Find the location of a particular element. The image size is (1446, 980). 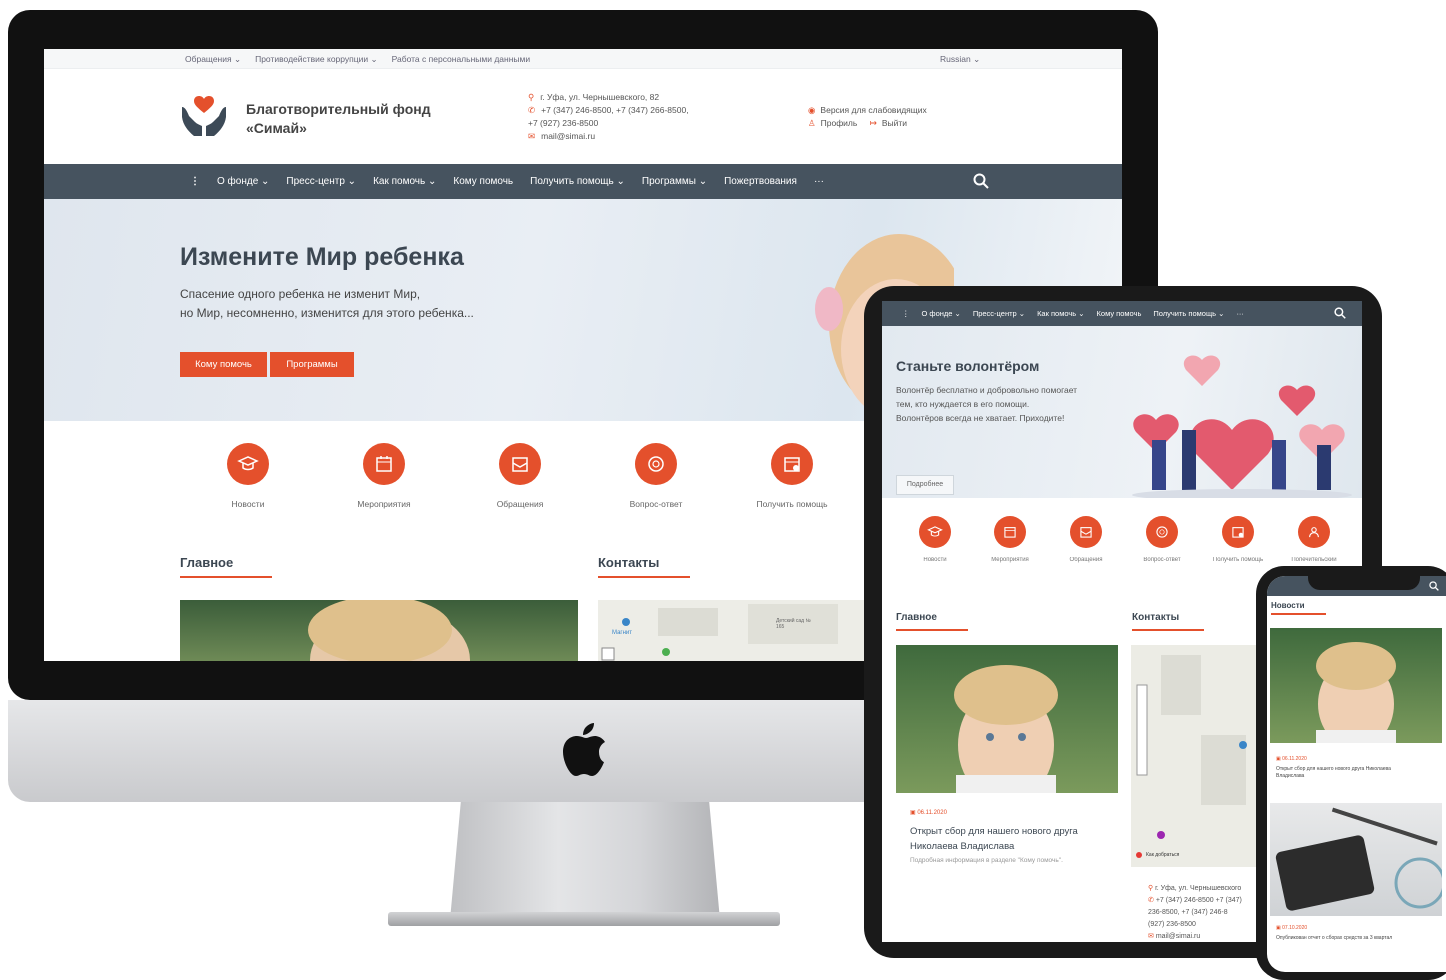

tablet-nav-press: Пресс-центр ⌄ is located at coordinates (999, 313).